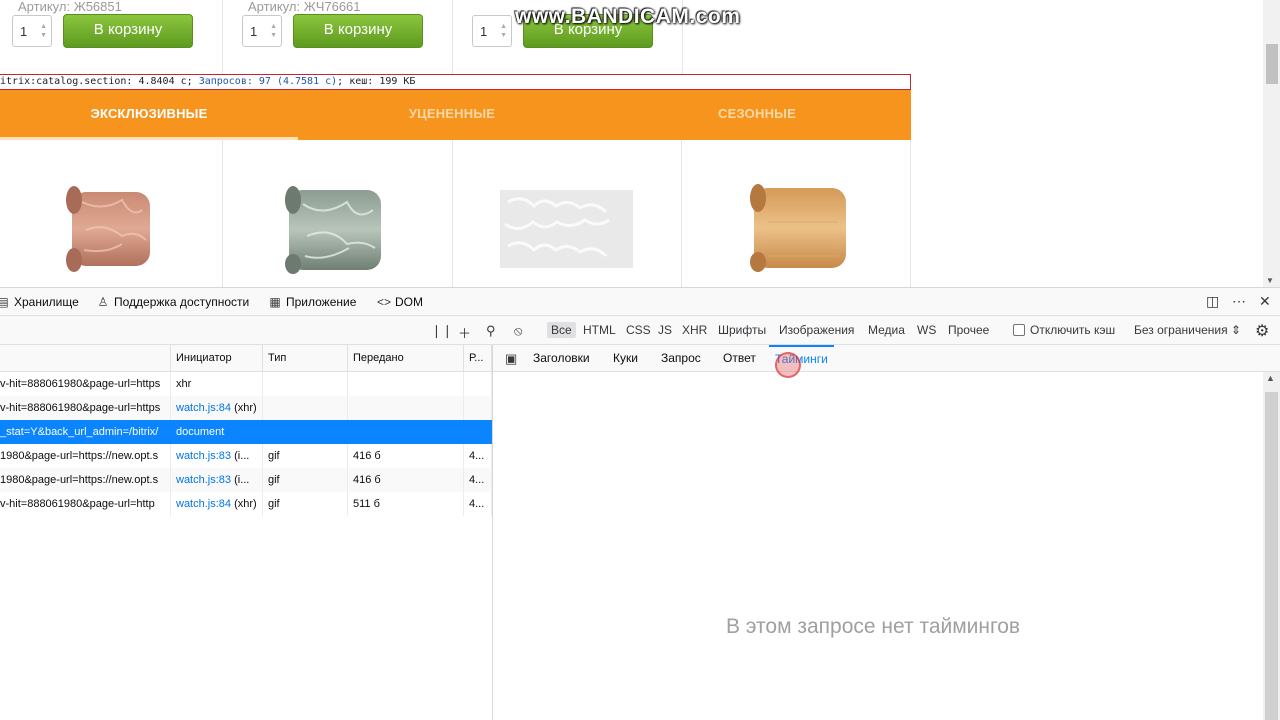  What do you see at coordinates (305, 358) in the screenshot?
I see `column-type: Тип` at bounding box center [305, 358].